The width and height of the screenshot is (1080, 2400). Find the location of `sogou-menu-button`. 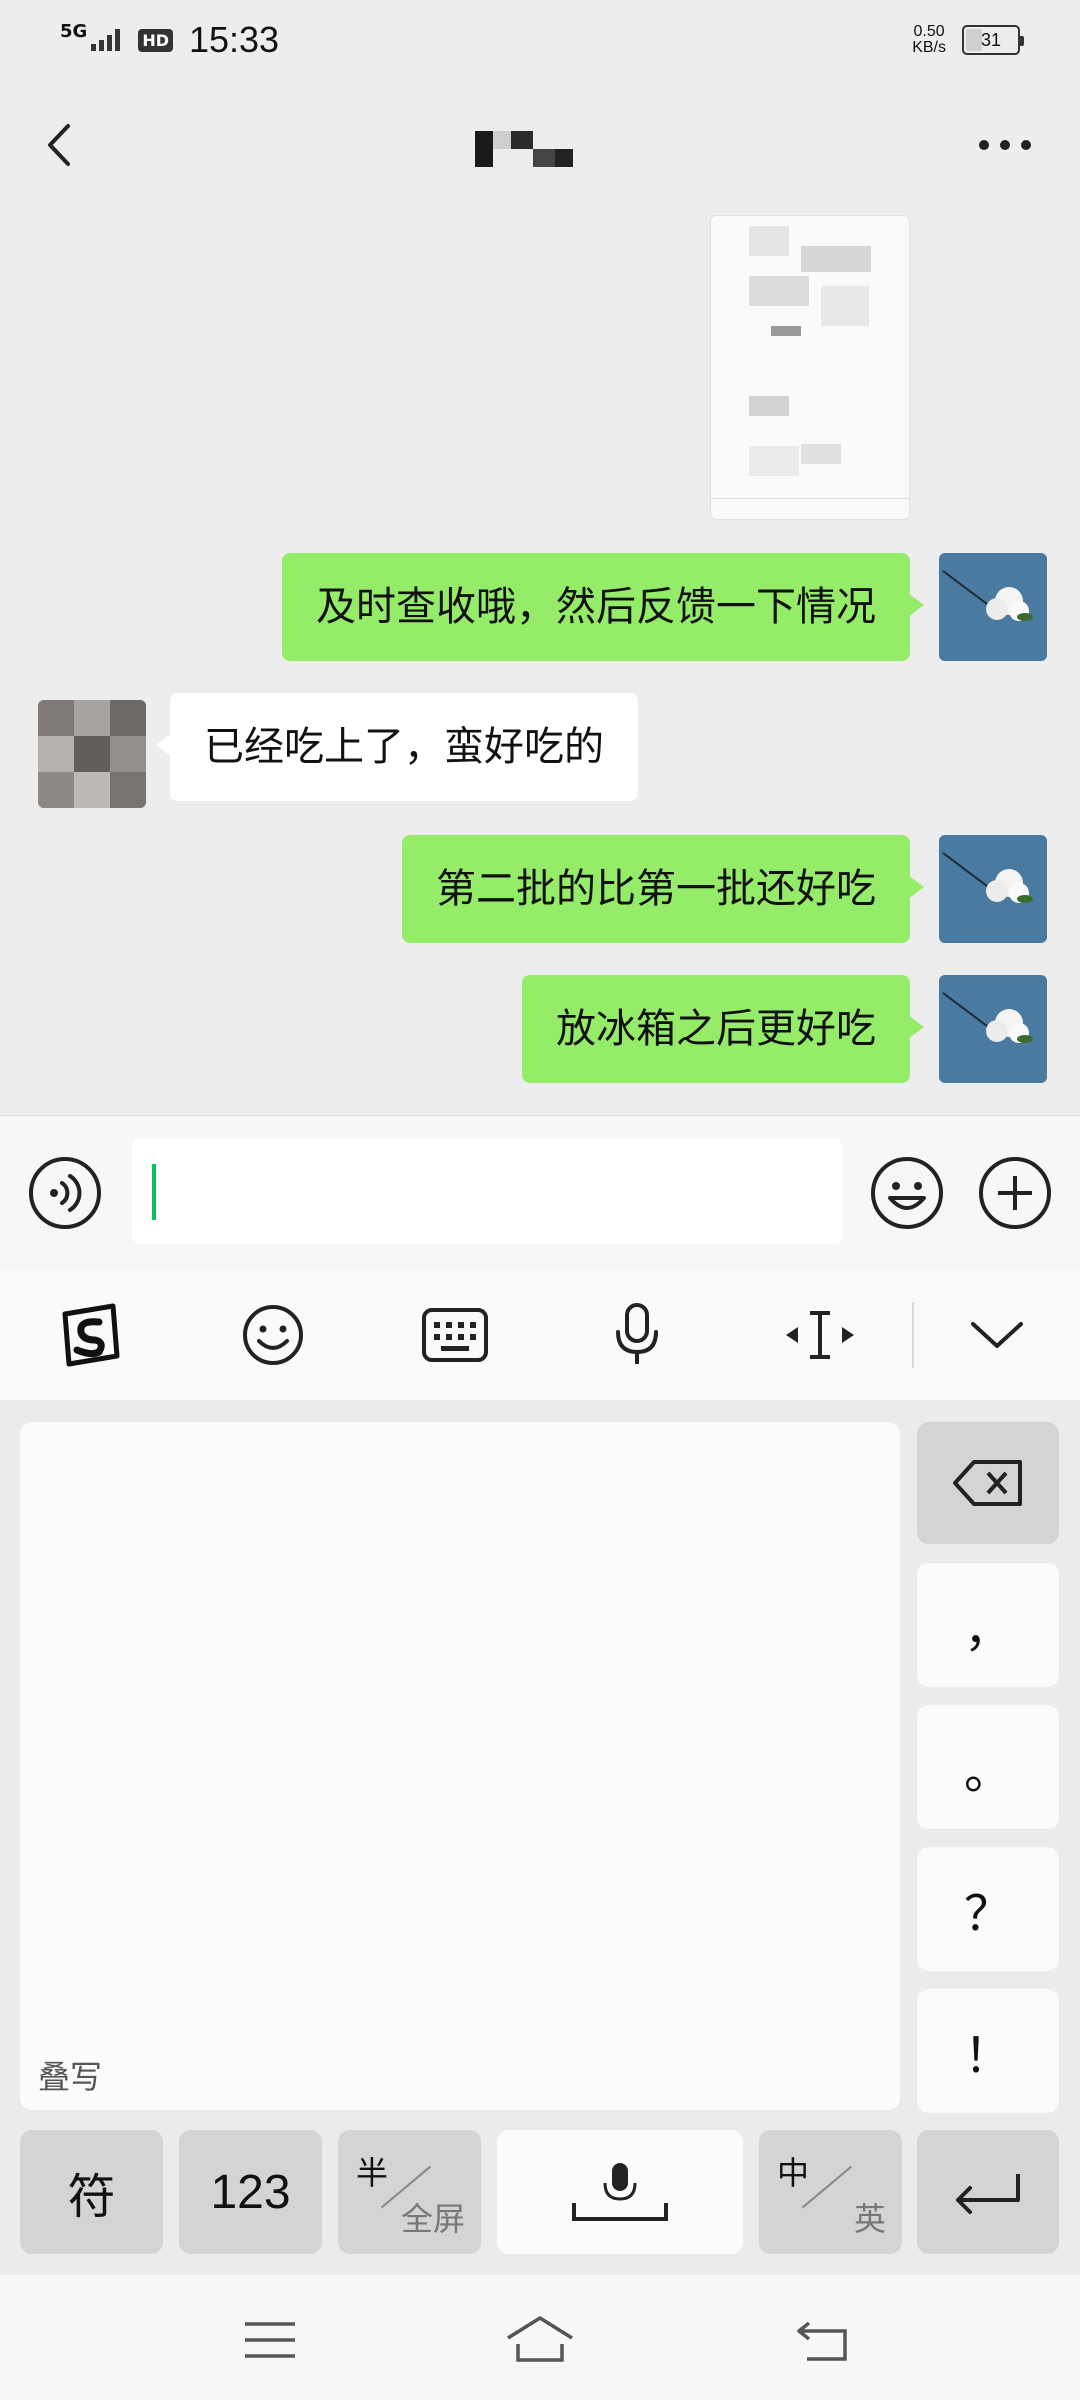

sogou-menu-button is located at coordinates (90, 1335).